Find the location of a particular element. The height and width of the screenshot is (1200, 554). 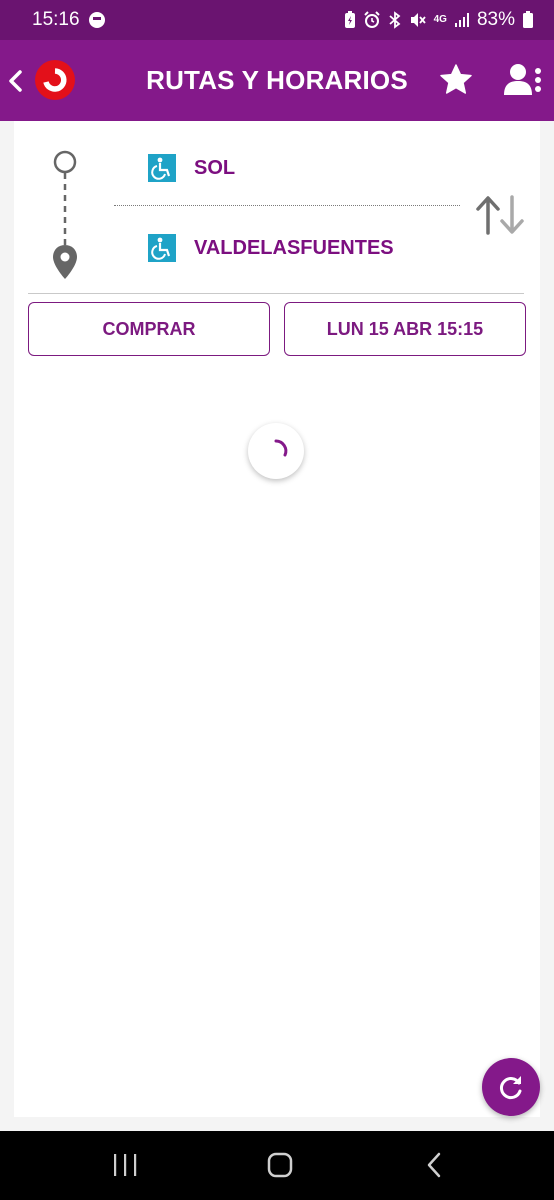

loading-spinner is located at coordinates (276, 451).